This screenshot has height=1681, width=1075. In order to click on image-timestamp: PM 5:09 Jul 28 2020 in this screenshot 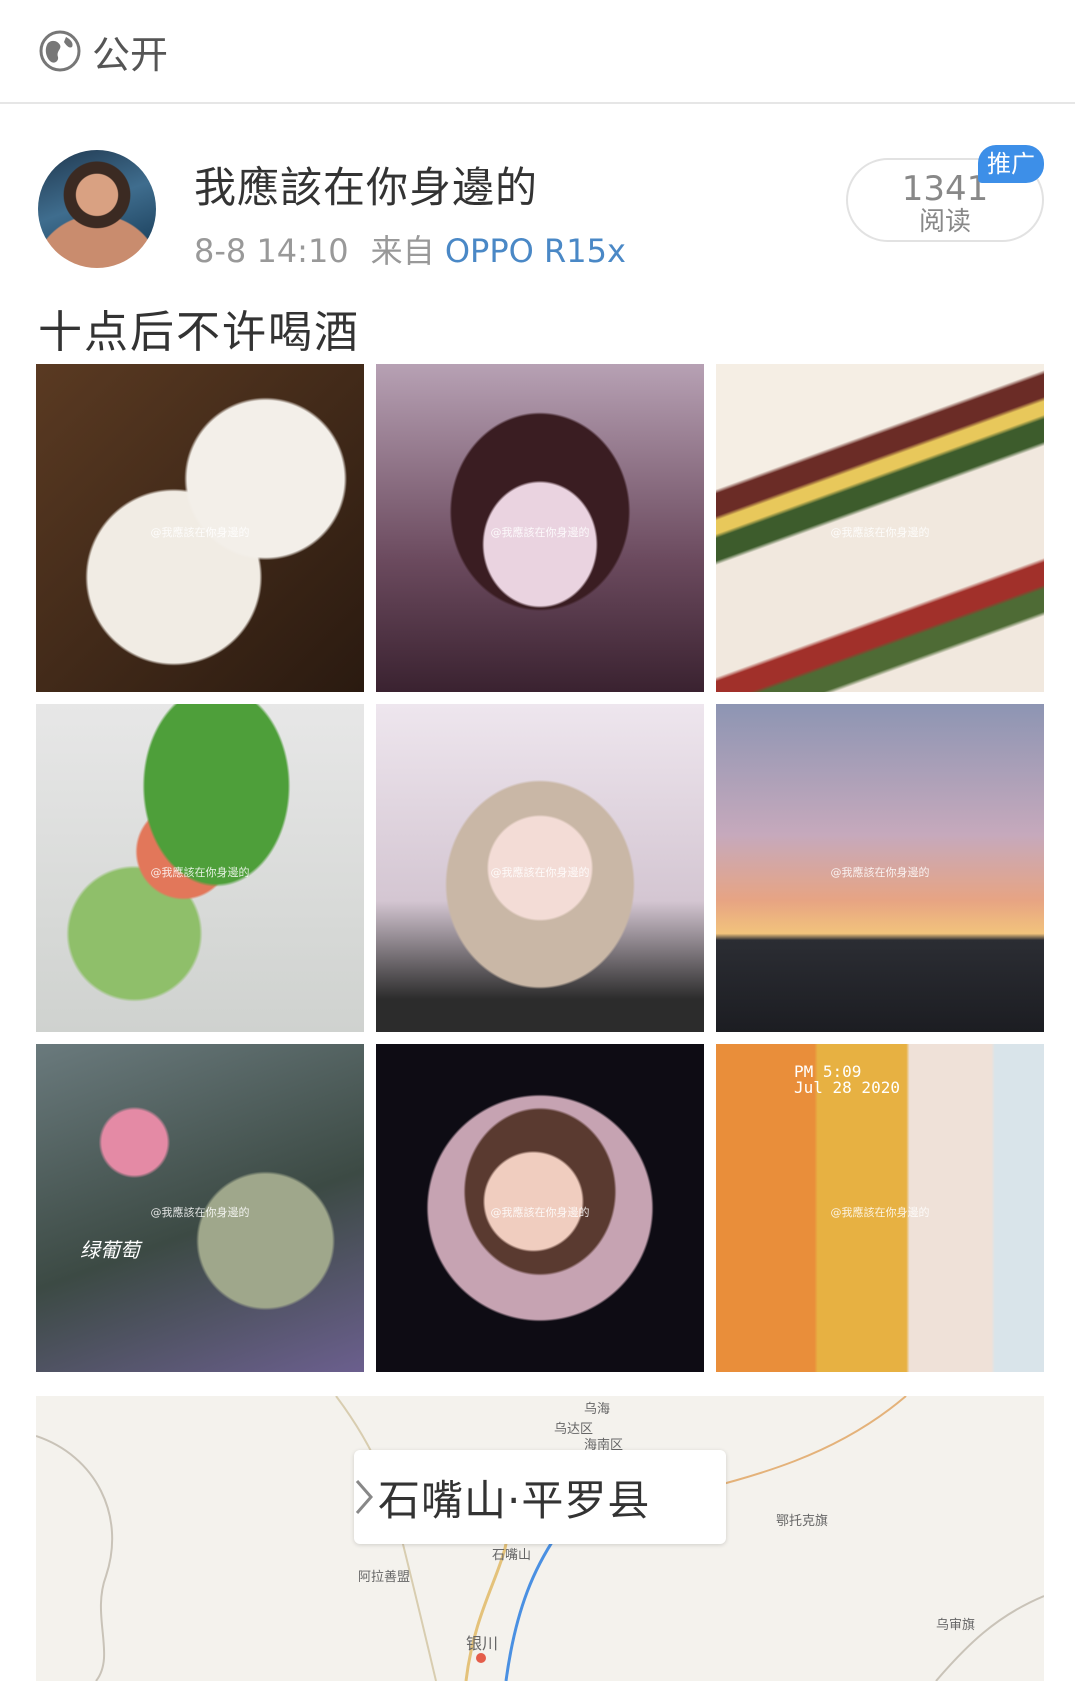, I will do `click(847, 1080)`.